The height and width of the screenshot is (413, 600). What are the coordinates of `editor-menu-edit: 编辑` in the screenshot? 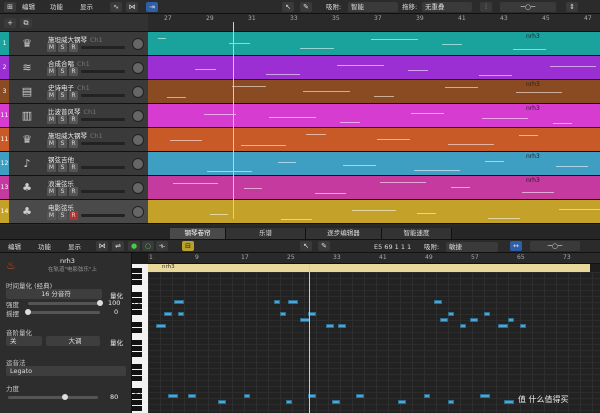 It's located at (14, 247).